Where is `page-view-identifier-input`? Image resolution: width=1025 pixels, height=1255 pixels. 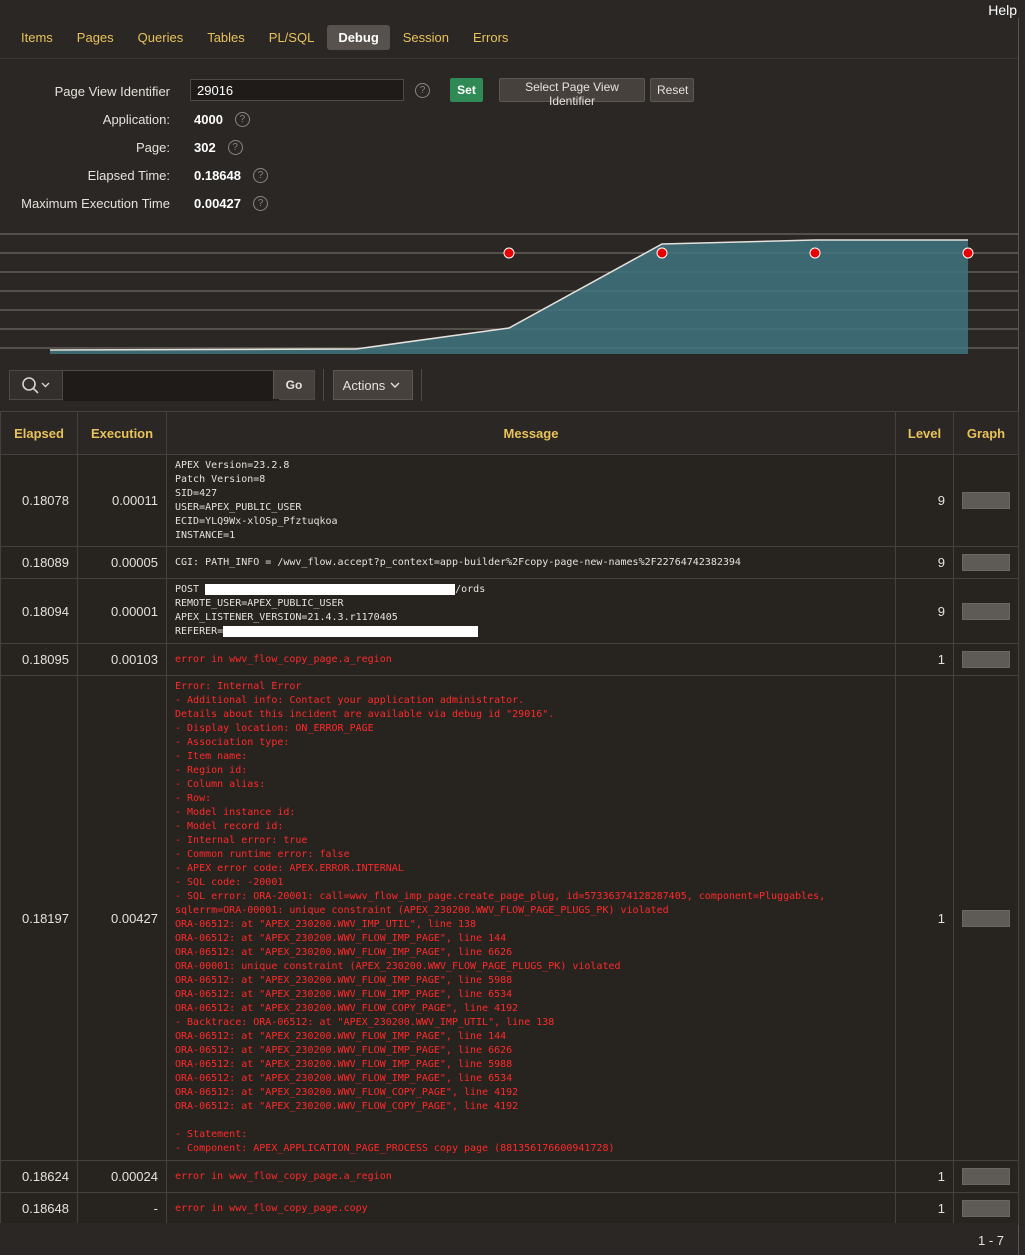 page-view-identifier-input is located at coordinates (297, 90).